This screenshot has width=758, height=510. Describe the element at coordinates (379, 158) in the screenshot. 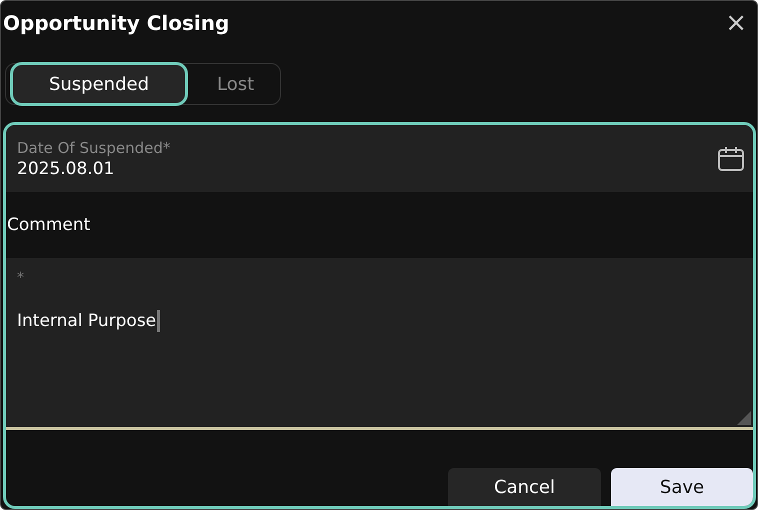

I see `date-field: Date Of Suspended* 2025.08.01` at that location.